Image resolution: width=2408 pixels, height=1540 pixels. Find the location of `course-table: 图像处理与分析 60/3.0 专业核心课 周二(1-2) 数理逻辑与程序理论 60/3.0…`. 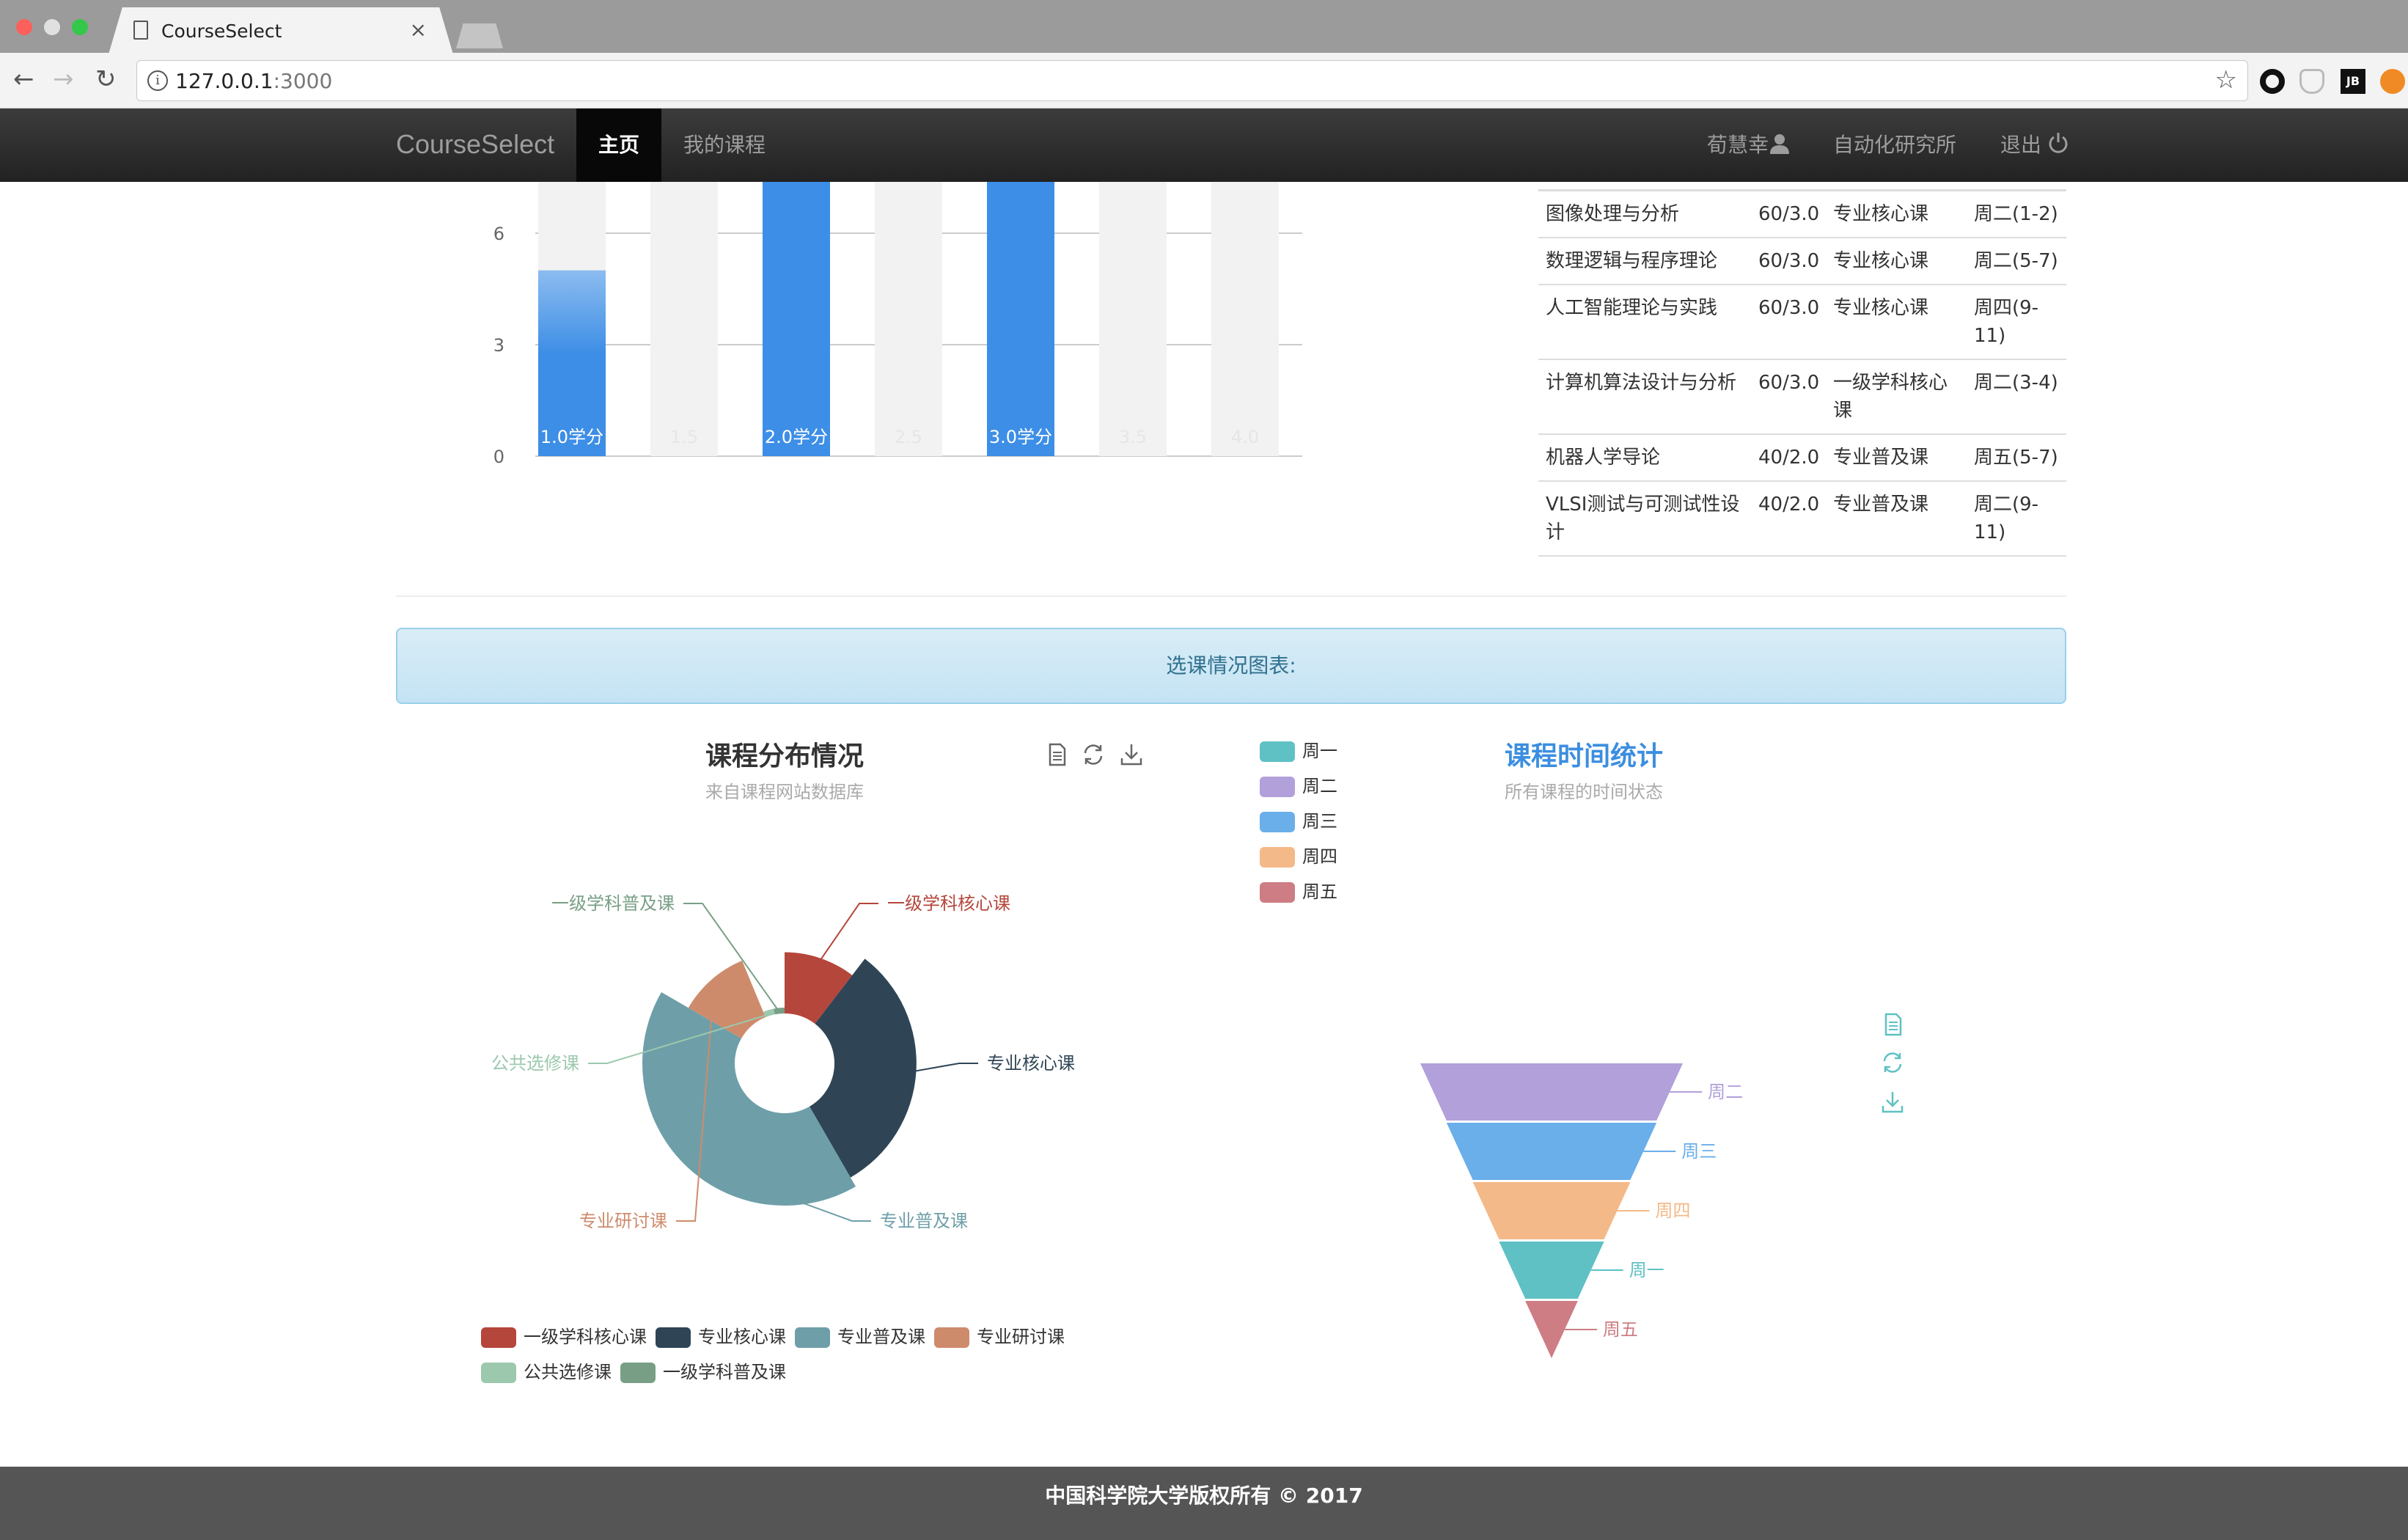

course-table: 图像处理与分析 60/3.0 专业核心课 周二(1-2) 数理逻辑与程序理论 60/3.0… is located at coordinates (1802, 373).